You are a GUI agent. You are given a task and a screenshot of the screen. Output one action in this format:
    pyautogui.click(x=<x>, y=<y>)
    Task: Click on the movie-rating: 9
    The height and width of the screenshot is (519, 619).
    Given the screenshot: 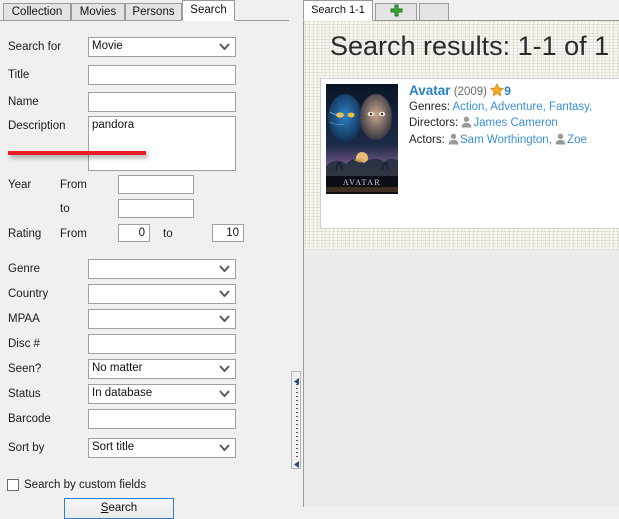 What is the action you would take?
    pyautogui.click(x=507, y=91)
    